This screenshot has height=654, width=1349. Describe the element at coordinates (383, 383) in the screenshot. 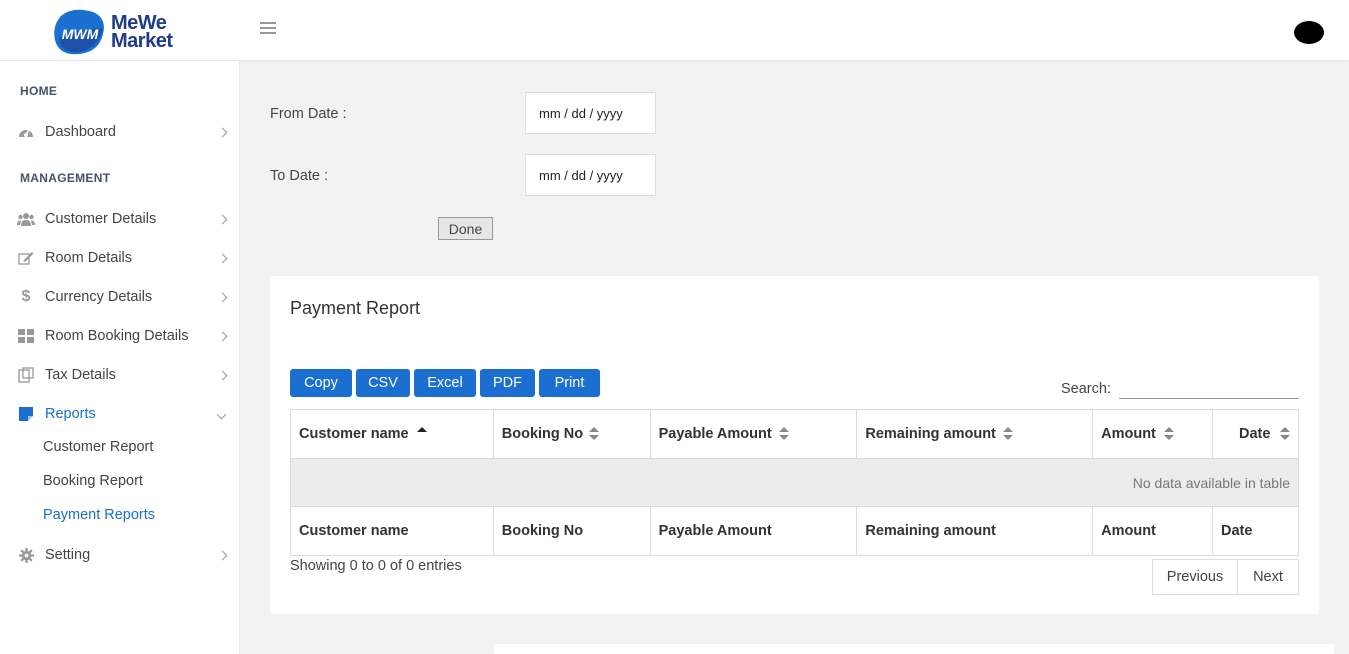

I see `csv-button: CSV` at that location.